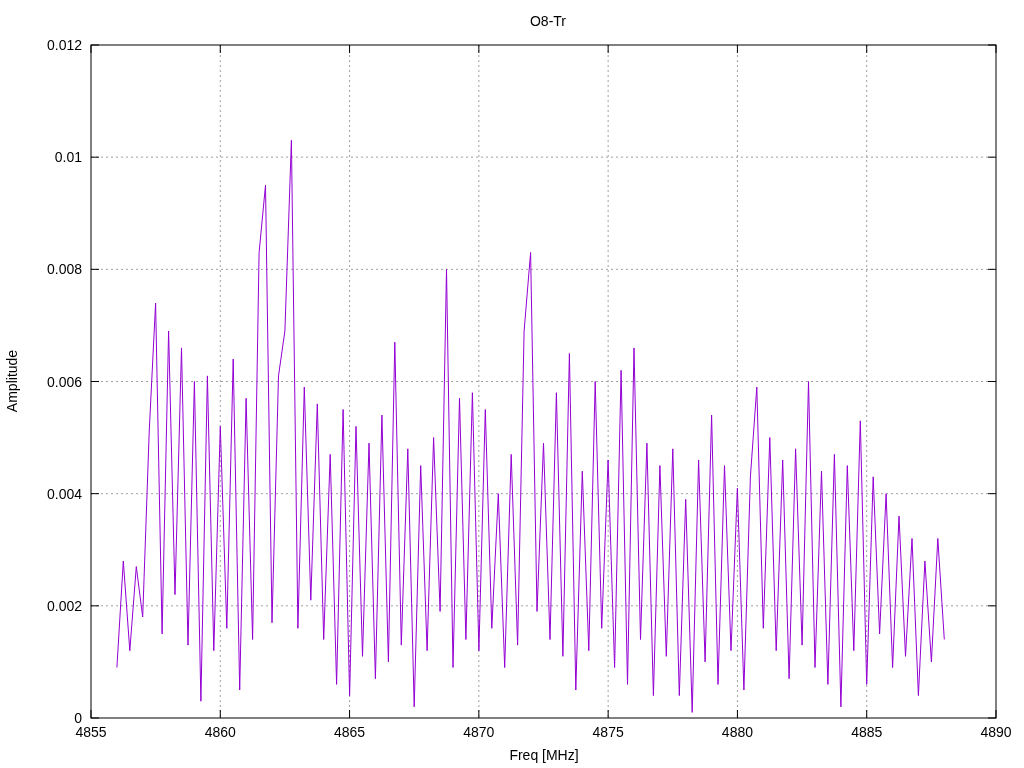 Image resolution: width=1024 pixels, height=768 pixels. I want to click on y-tick-label: 0.012, so click(64, 45).